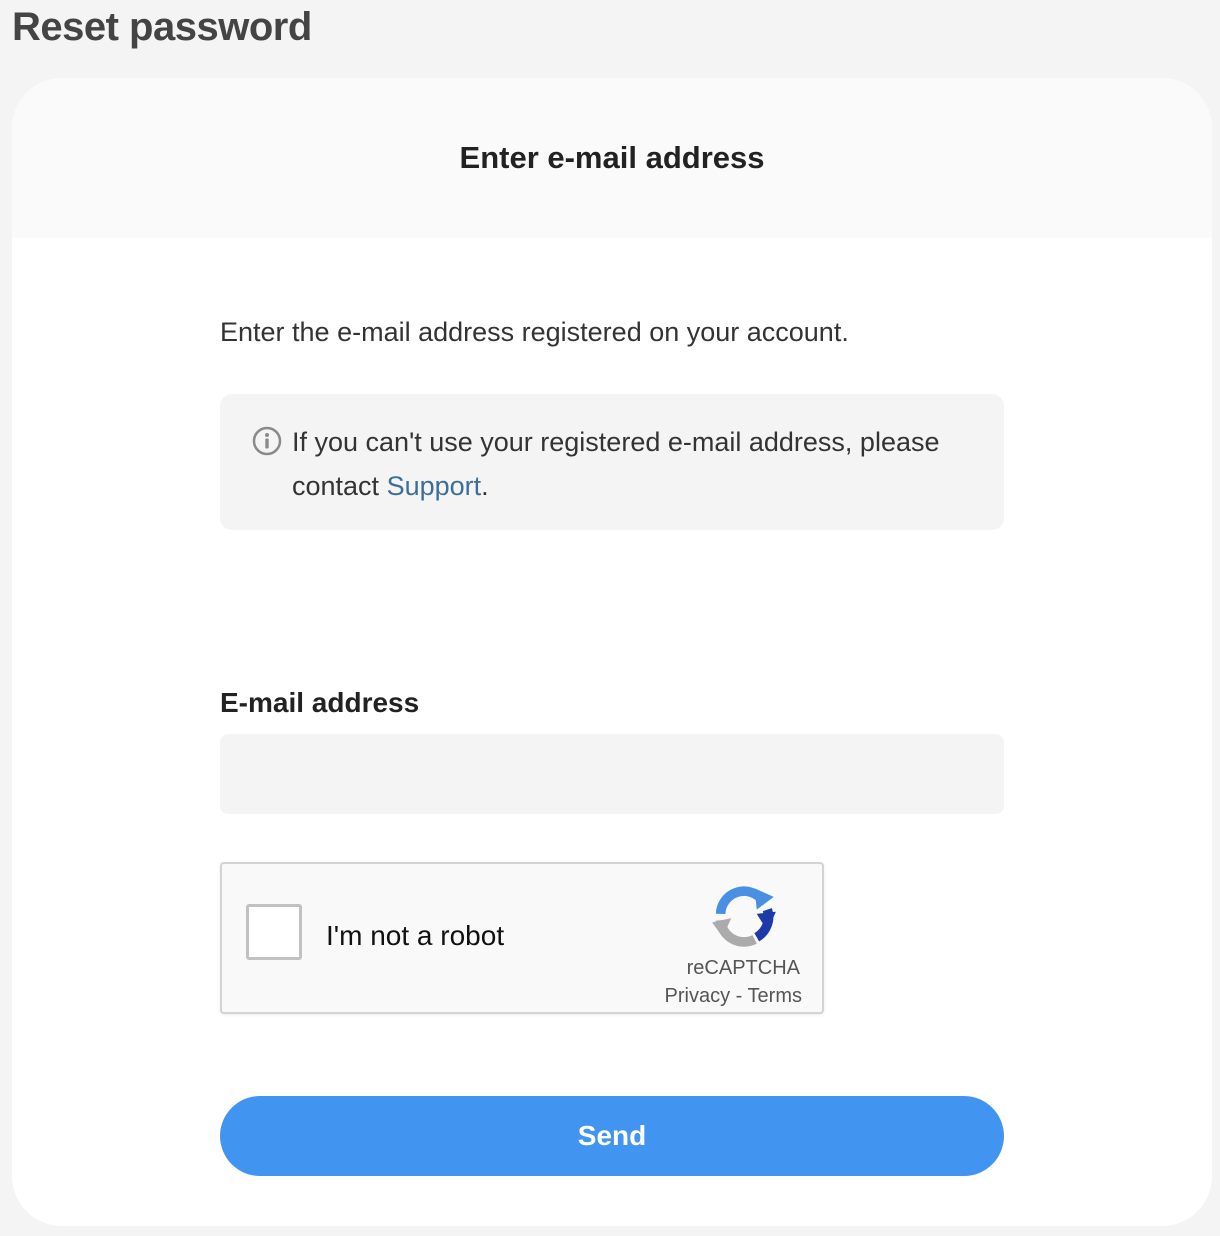 The image size is (1220, 1236). I want to click on recaptcha-checkbox, so click(274, 932).